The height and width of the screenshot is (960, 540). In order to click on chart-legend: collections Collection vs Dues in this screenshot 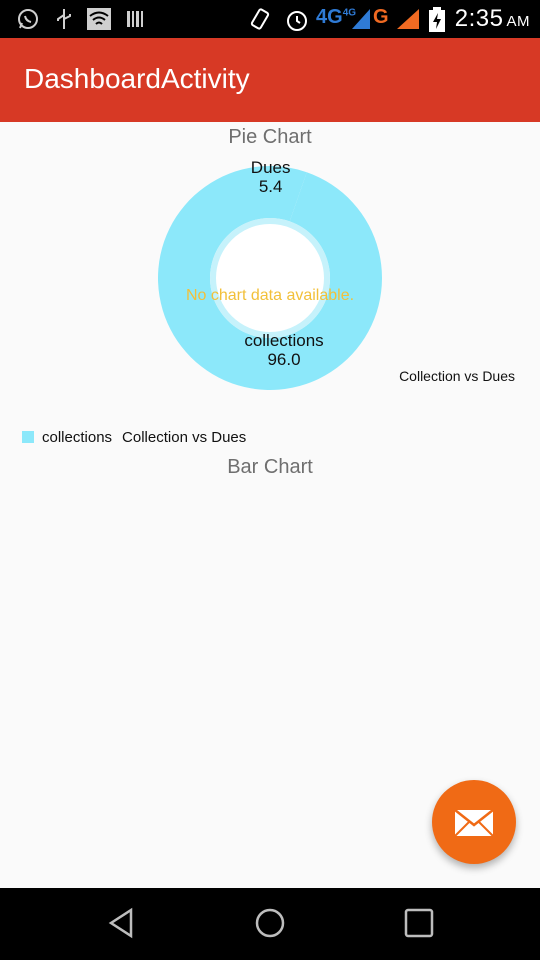, I will do `click(134, 437)`.